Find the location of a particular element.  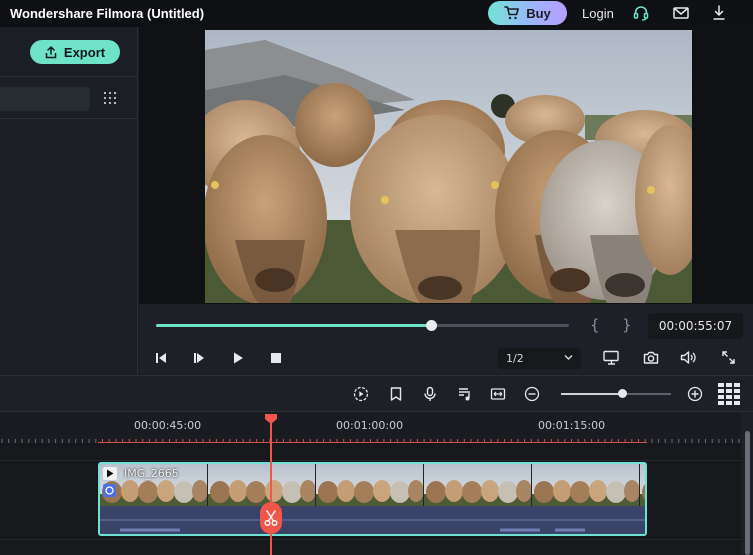

grid-icon is located at coordinates (110, 98).